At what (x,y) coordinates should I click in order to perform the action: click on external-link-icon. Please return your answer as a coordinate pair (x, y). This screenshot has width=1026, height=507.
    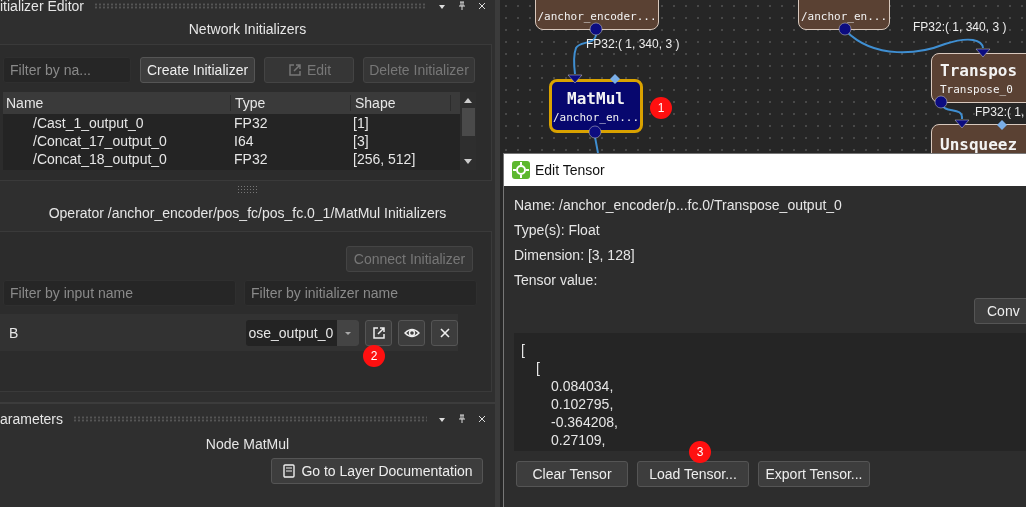
    Looking at the image, I should click on (378, 332).